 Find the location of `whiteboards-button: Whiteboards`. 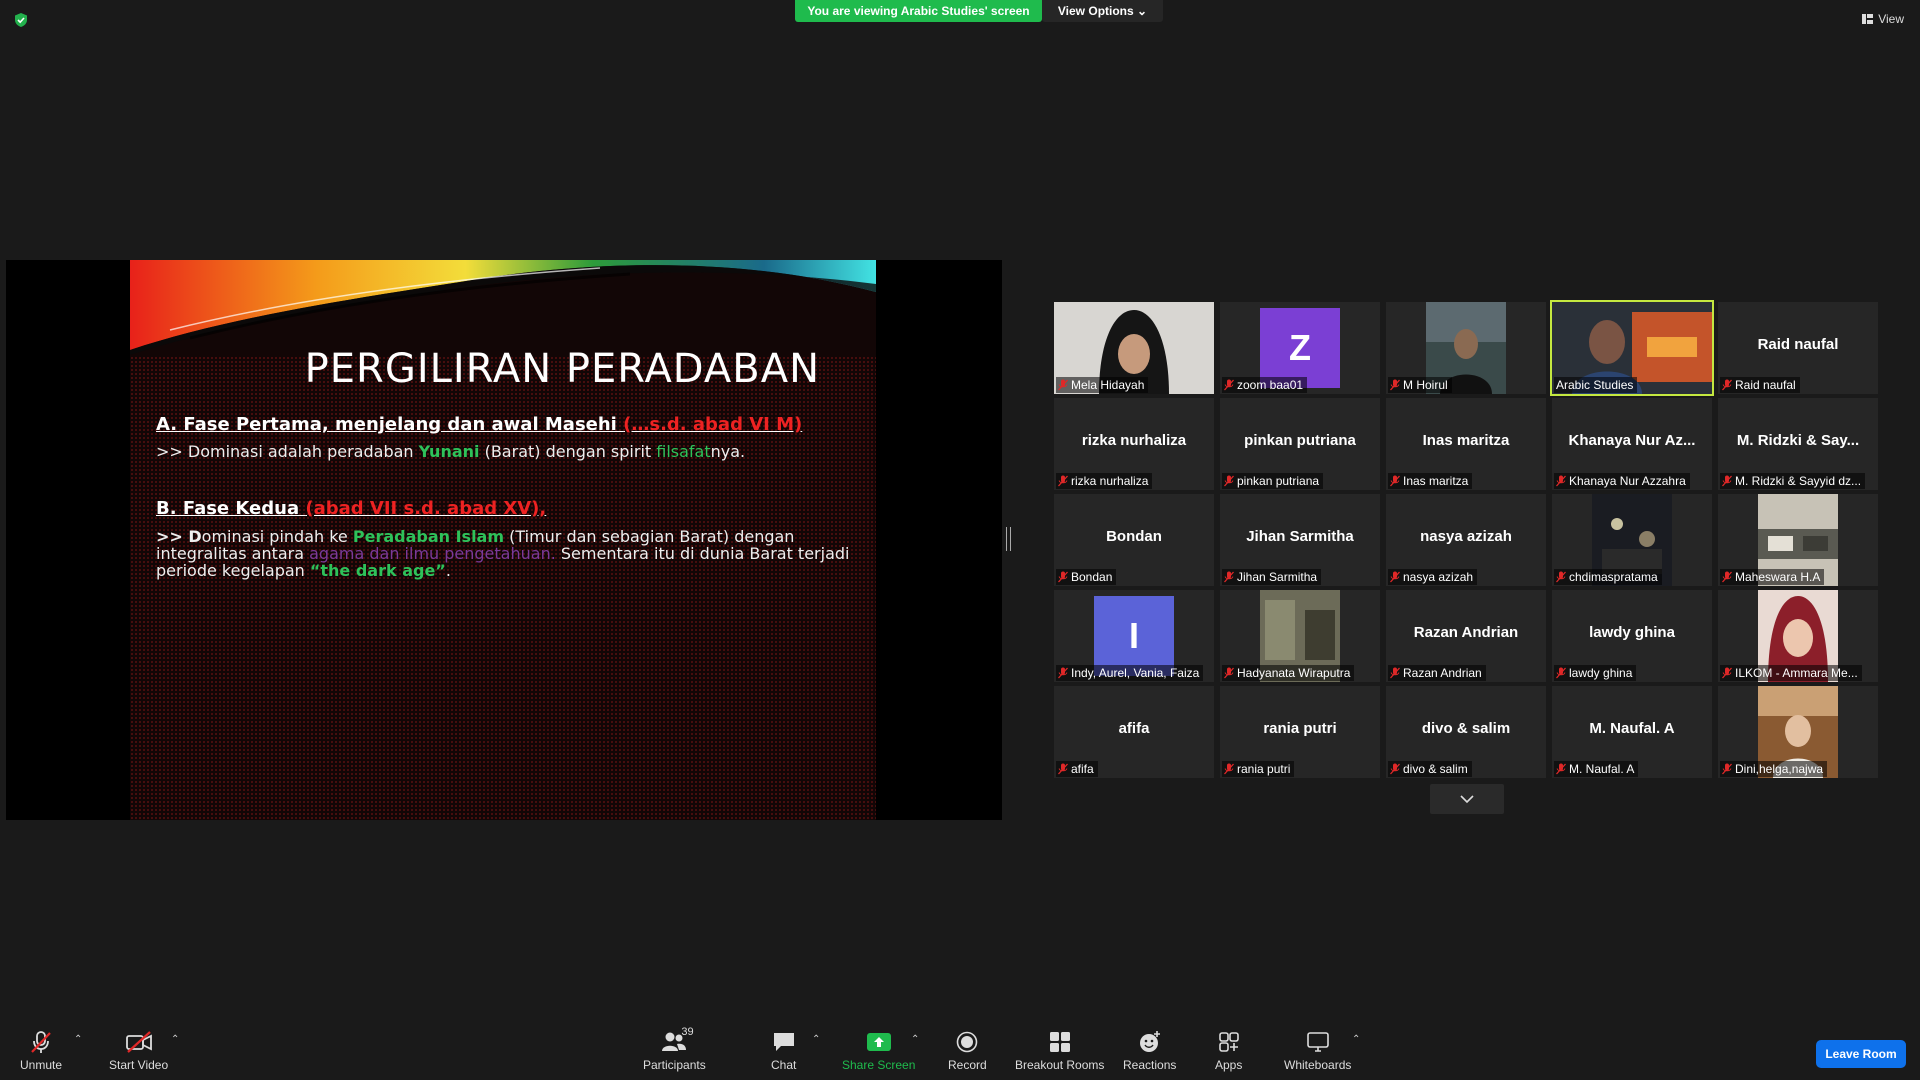

whiteboards-button: Whiteboards is located at coordinates (1317, 1051).